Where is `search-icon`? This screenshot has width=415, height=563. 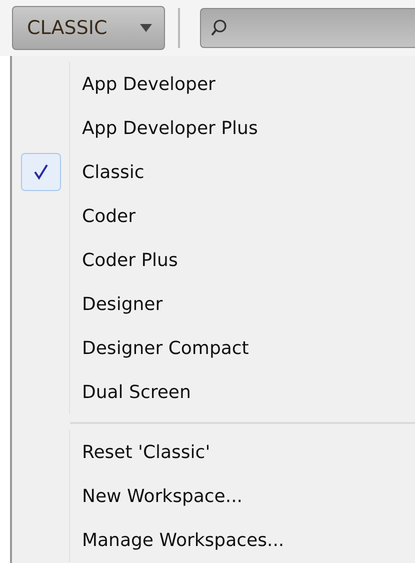 search-icon is located at coordinates (219, 28).